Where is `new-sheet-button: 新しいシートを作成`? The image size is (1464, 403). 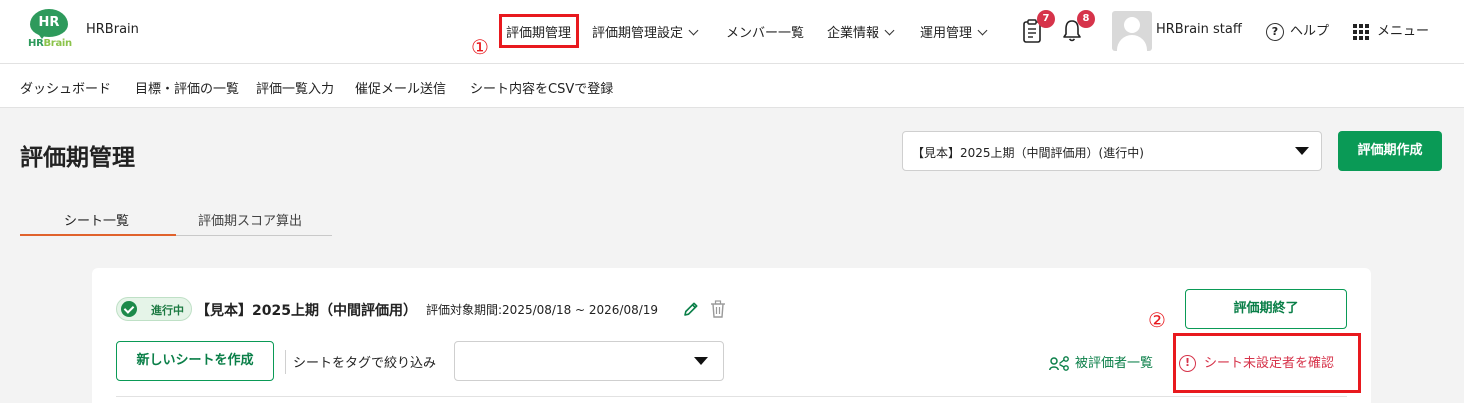 new-sheet-button: 新しいシートを作成 is located at coordinates (195, 361).